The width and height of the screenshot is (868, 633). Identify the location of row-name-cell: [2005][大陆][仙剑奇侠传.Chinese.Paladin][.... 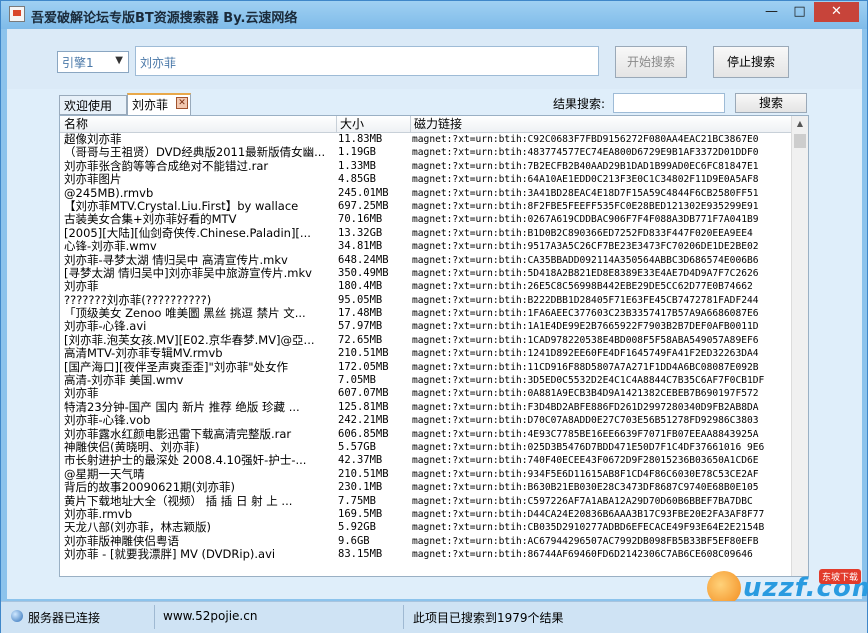
(187, 233).